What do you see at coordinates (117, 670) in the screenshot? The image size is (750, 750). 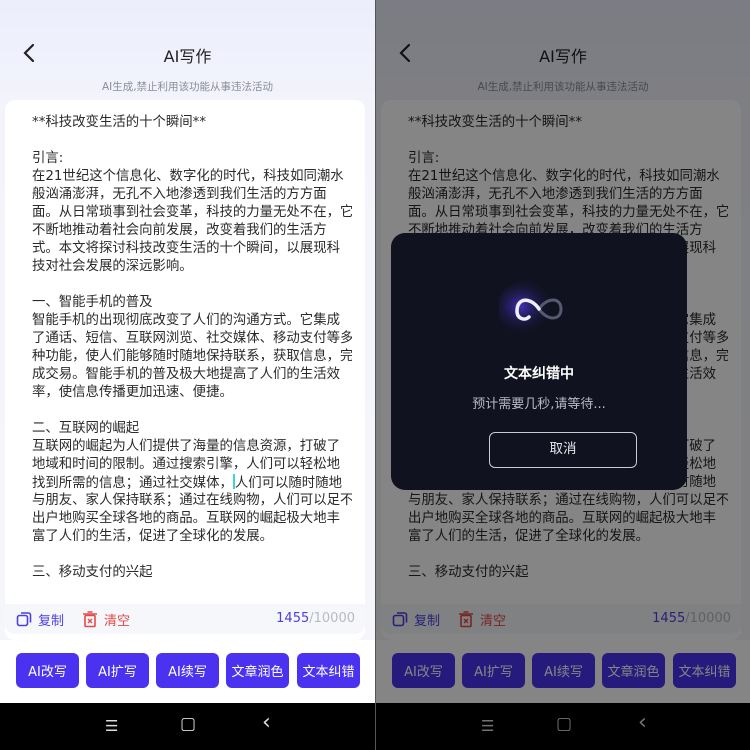 I see `ai-expand-button: AI扩写` at bounding box center [117, 670].